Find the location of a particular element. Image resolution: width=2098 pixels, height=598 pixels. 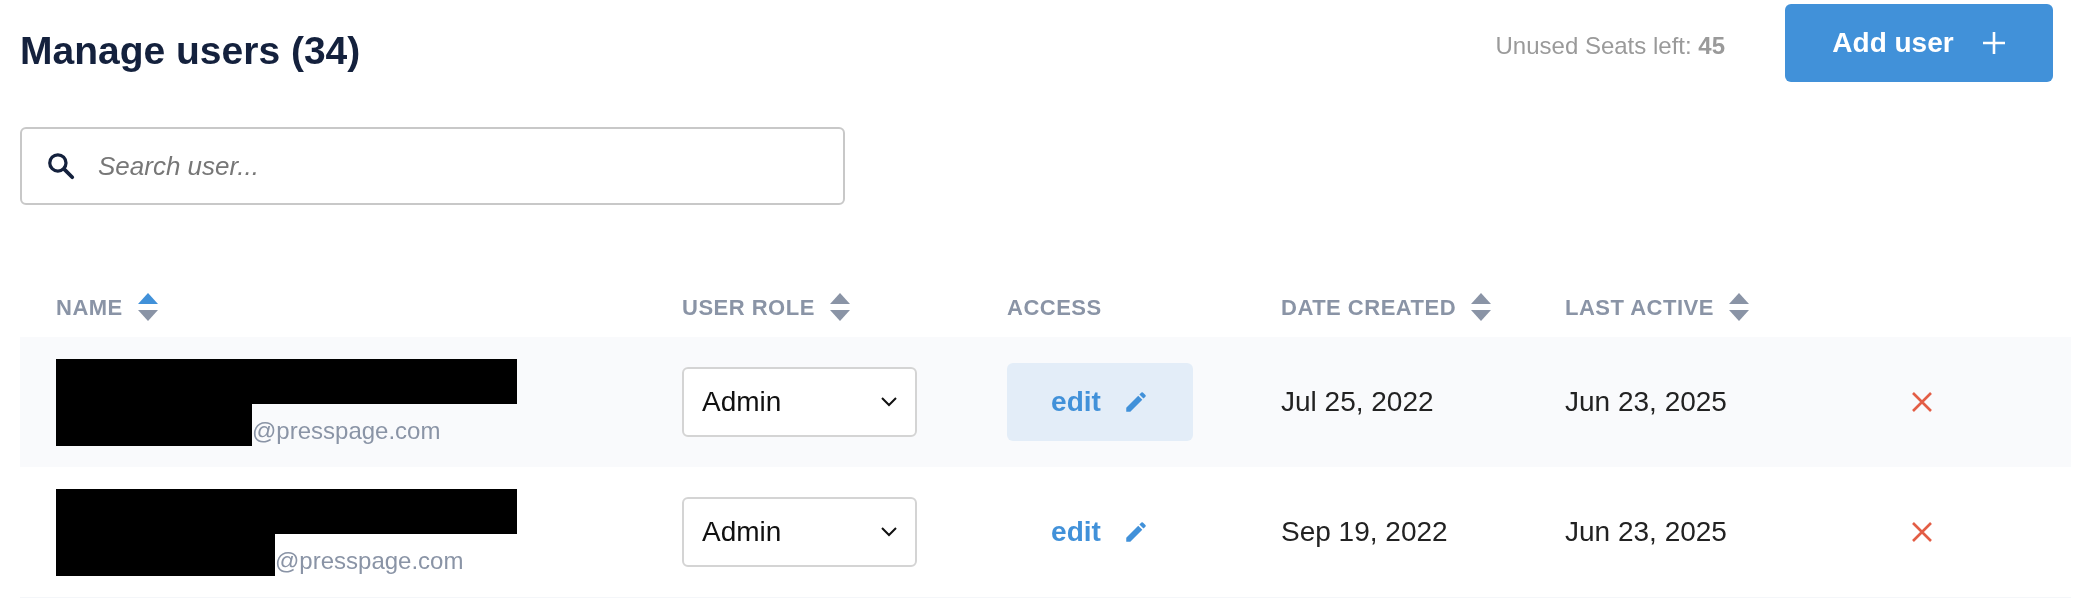

date-created: Jul 25, 2022 is located at coordinates (1357, 401).